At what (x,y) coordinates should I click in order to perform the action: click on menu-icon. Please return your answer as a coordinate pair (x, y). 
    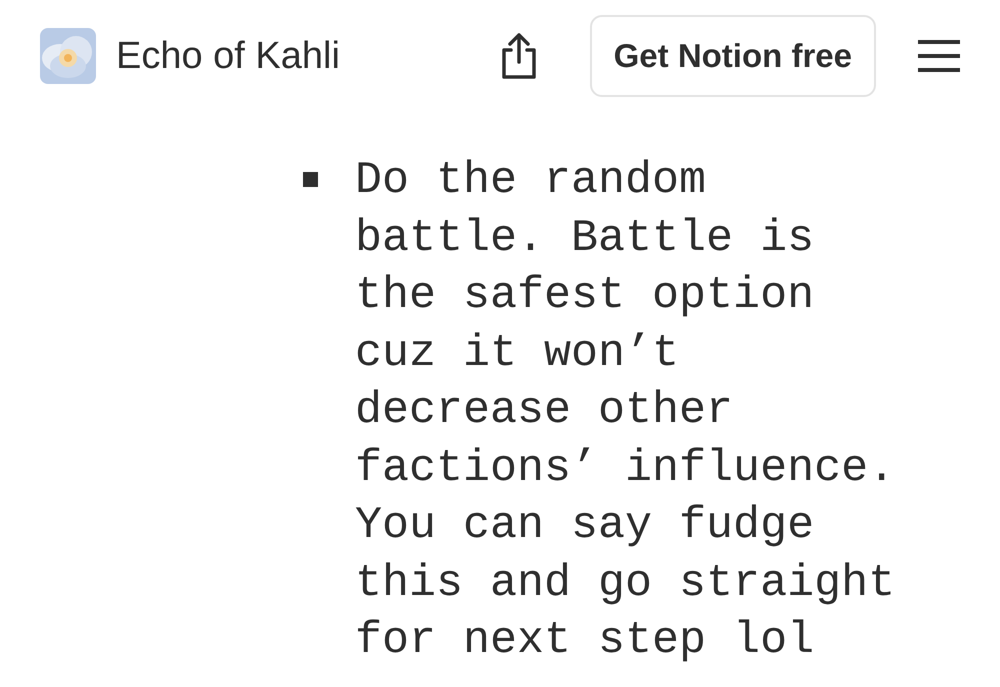
    Looking at the image, I should click on (939, 56).